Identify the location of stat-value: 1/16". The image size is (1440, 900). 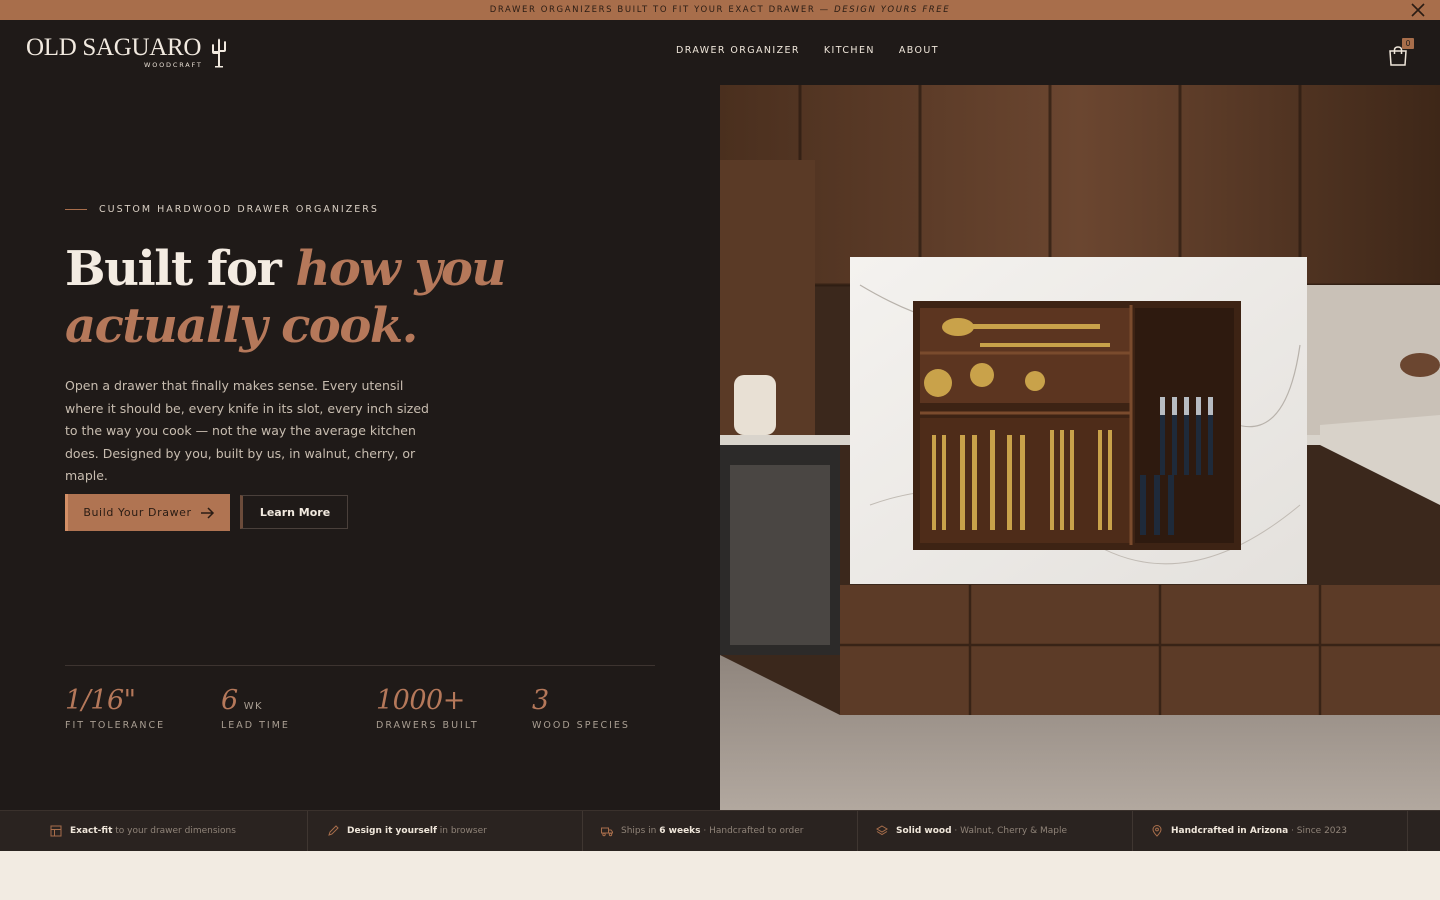
(100, 700).